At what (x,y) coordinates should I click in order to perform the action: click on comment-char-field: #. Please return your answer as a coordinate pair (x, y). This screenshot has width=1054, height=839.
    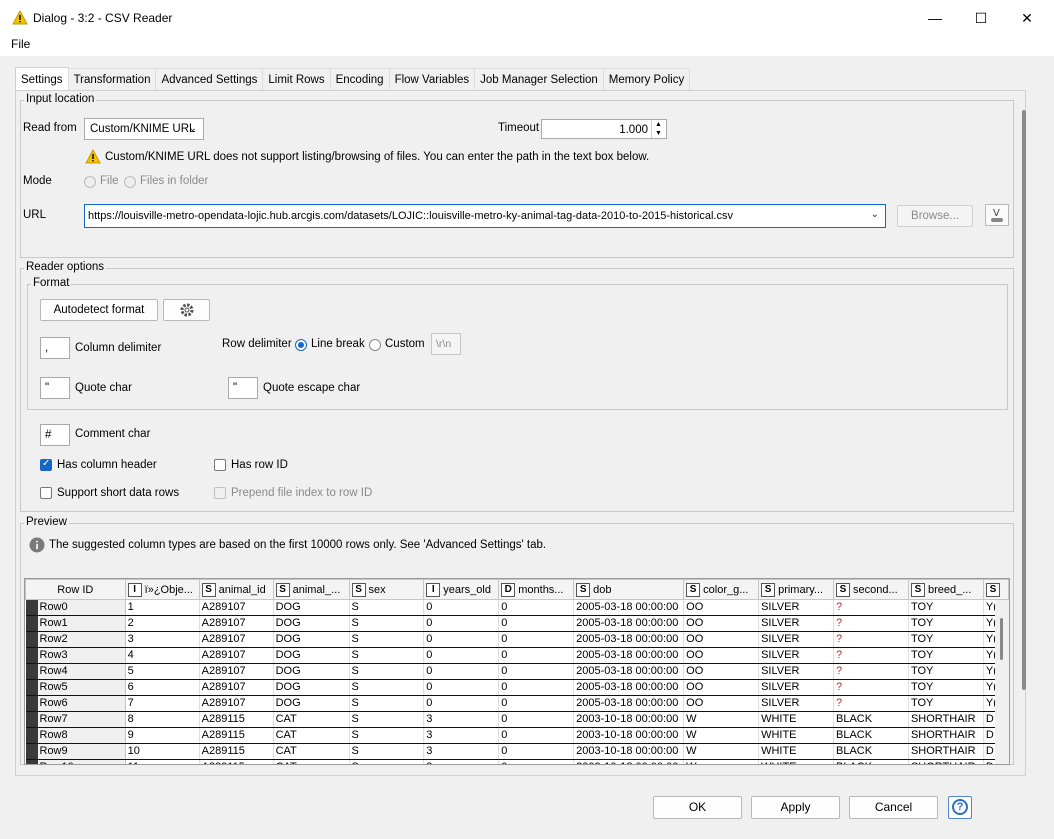
    Looking at the image, I should click on (55, 435).